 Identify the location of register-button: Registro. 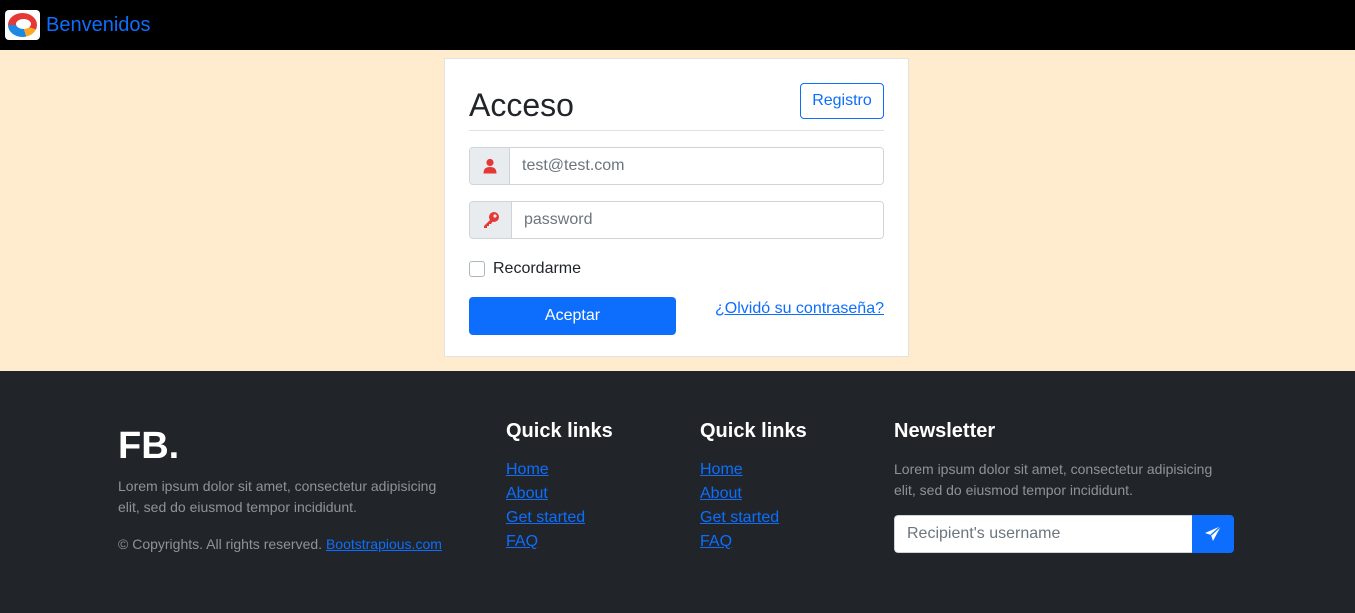
(842, 101).